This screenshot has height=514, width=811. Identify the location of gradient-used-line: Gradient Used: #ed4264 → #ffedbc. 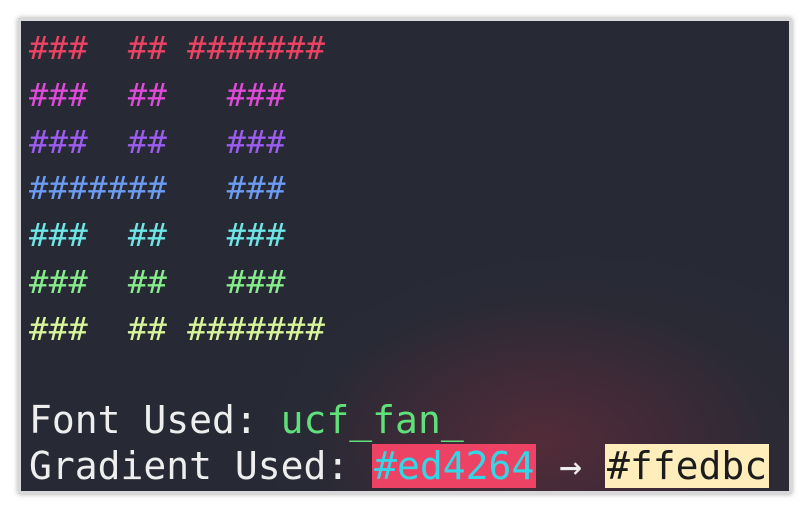
(399, 466).